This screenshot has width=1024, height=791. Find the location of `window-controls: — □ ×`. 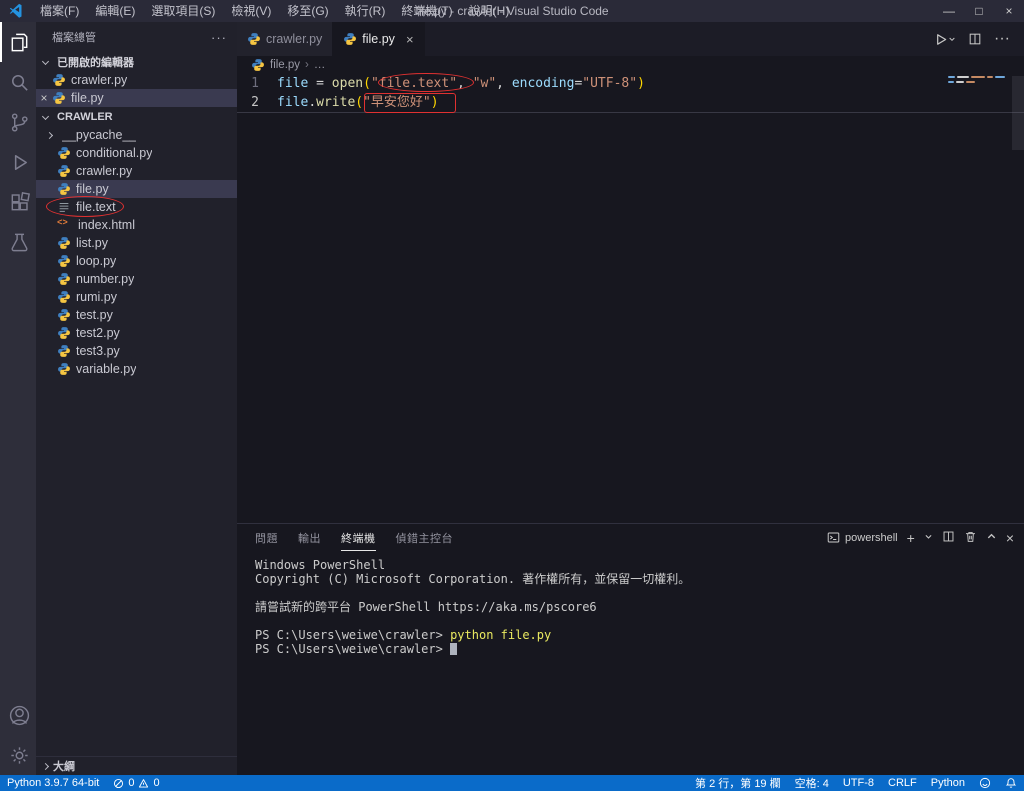

window-controls: — □ × is located at coordinates (979, 11).